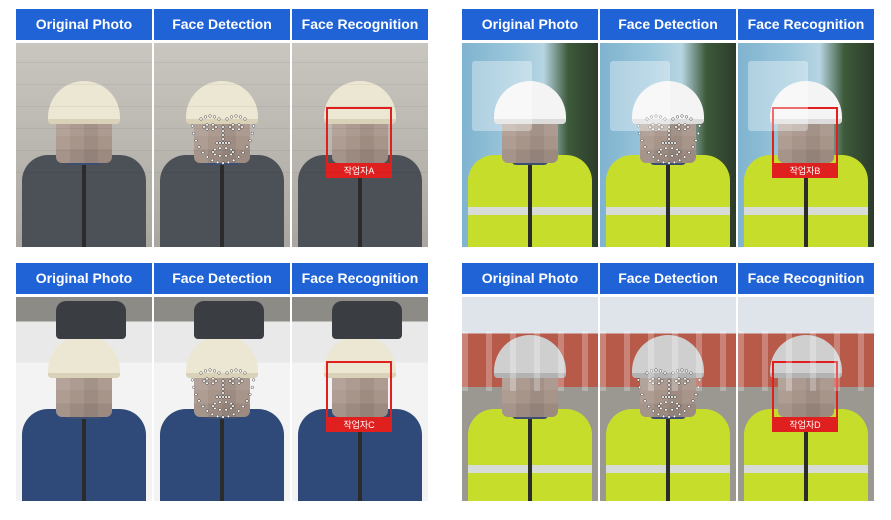 The width and height of the screenshot is (891, 520). Describe the element at coordinates (805, 171) in the screenshot. I see `worker-id-label: 작업자B` at that location.